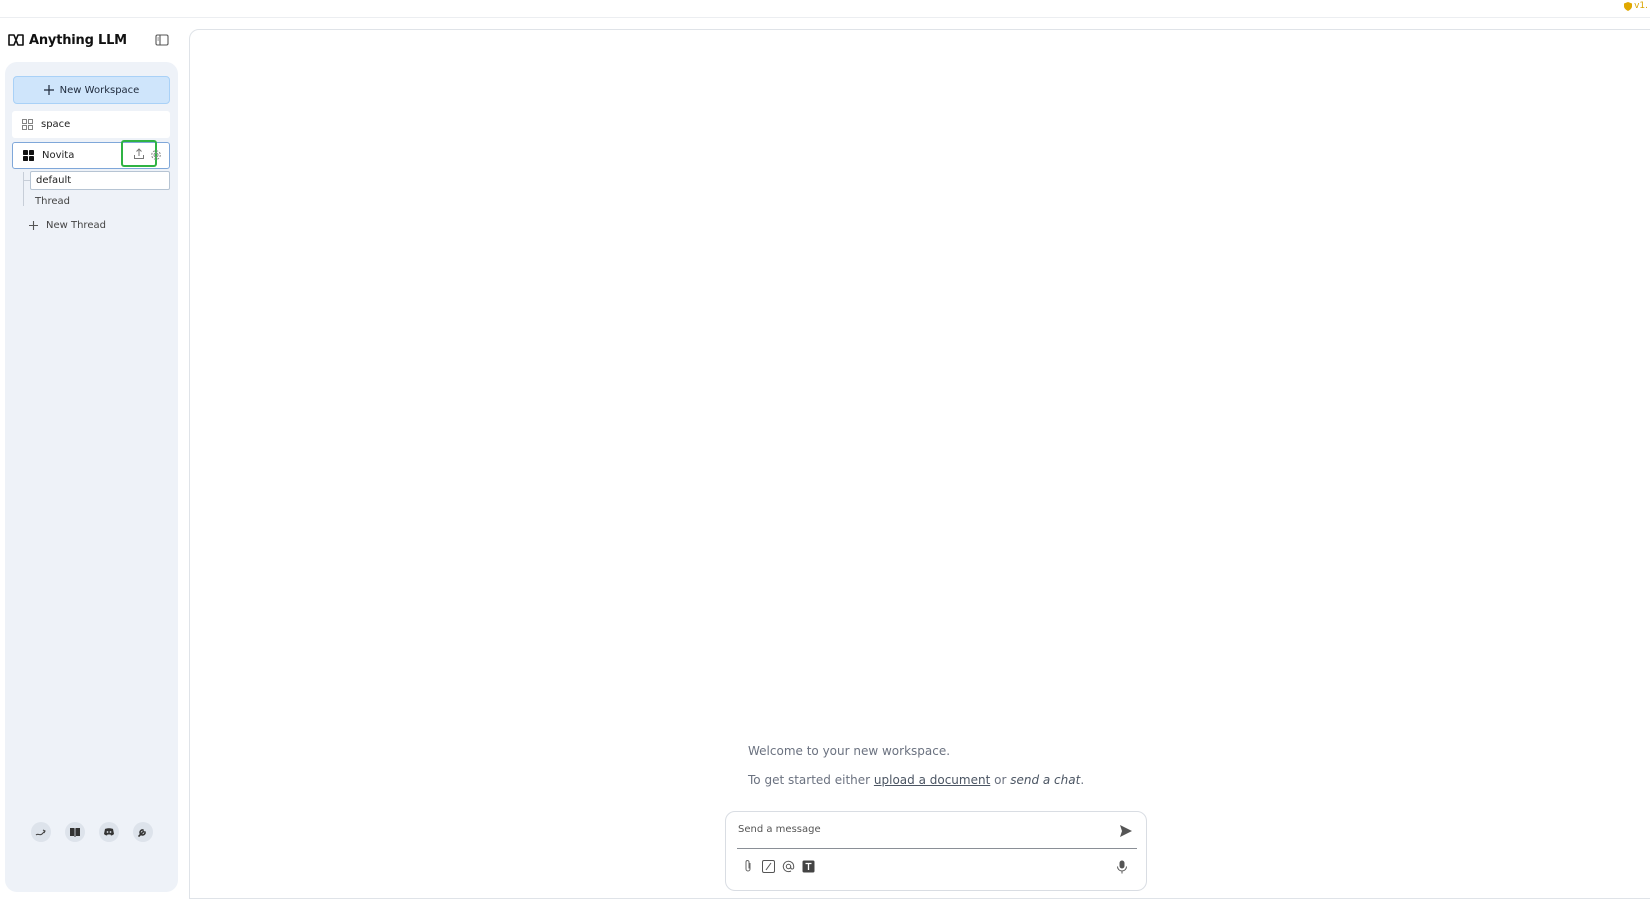  I want to click on app-title: Anything LLM, so click(78, 40).